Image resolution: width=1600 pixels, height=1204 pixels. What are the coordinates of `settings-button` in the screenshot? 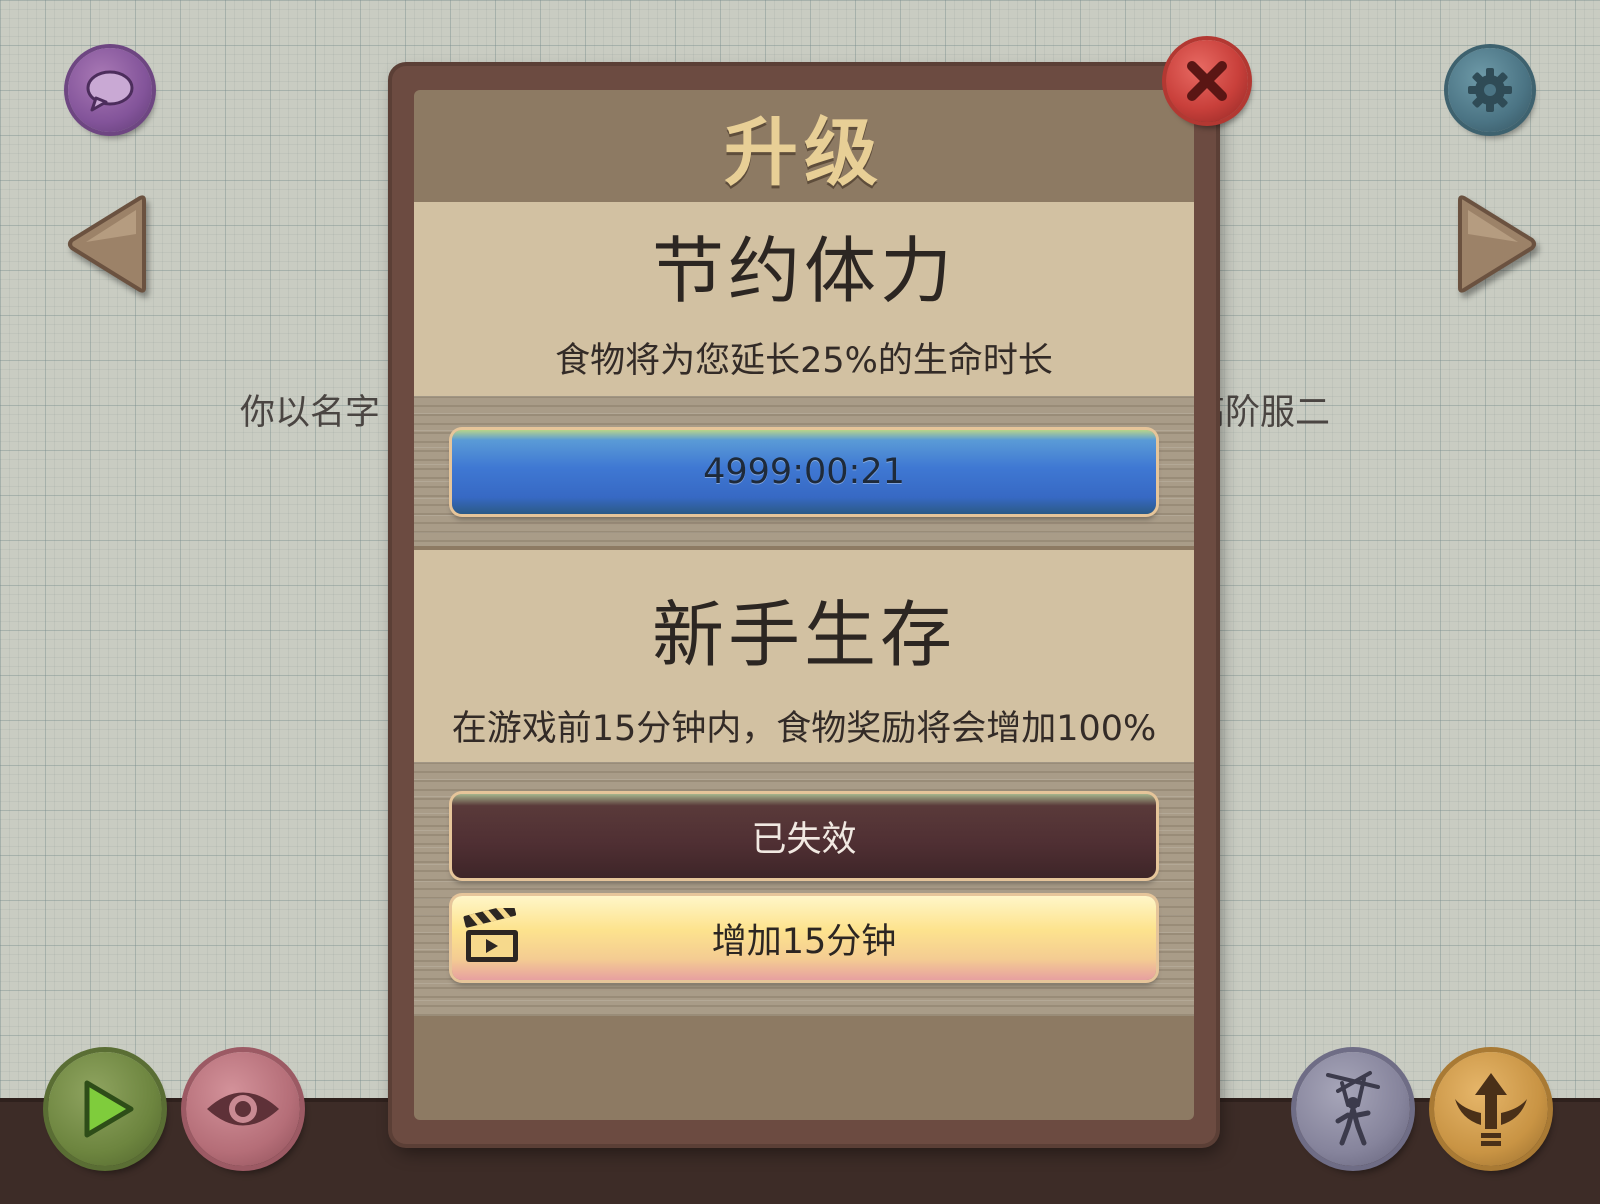 It's located at (1490, 90).